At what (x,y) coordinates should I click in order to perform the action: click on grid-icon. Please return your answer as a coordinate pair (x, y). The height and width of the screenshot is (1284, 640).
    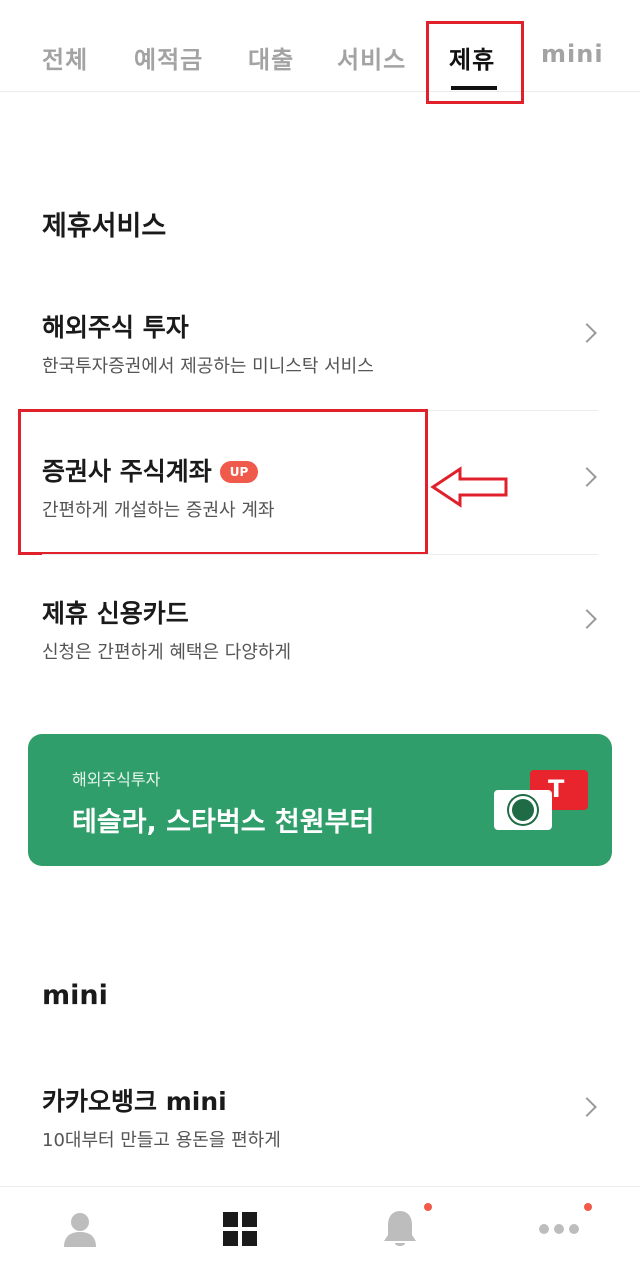
    Looking at the image, I should click on (240, 1229).